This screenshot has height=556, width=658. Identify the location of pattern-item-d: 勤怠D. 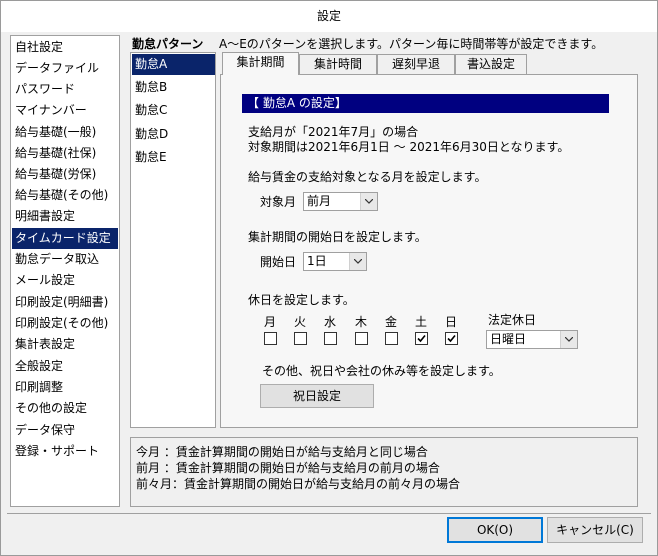
(173, 134).